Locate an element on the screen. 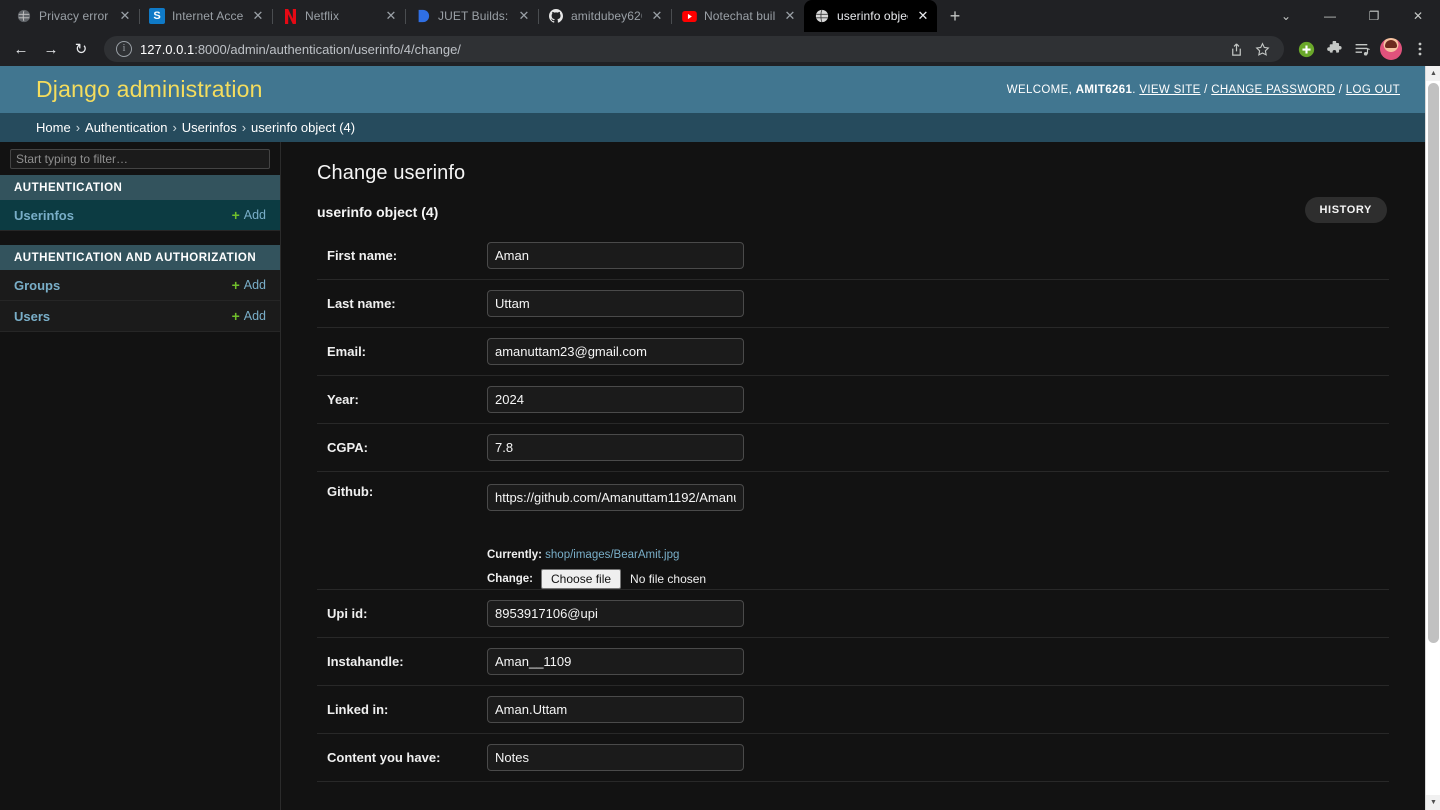 The height and width of the screenshot is (810, 1440). upi-id-input is located at coordinates (615, 613).